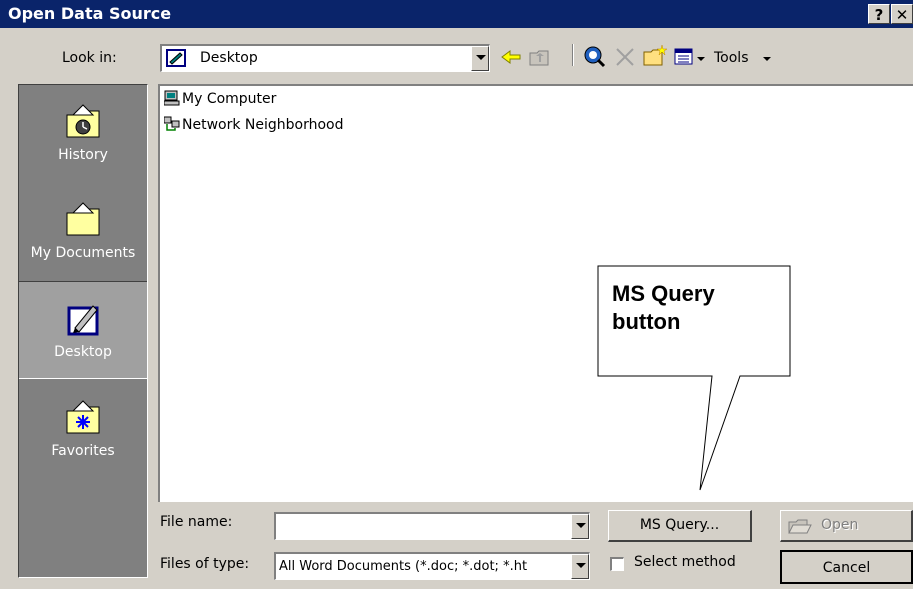 The height and width of the screenshot is (589, 913). I want to click on callout-line-2: button, so click(646, 321).